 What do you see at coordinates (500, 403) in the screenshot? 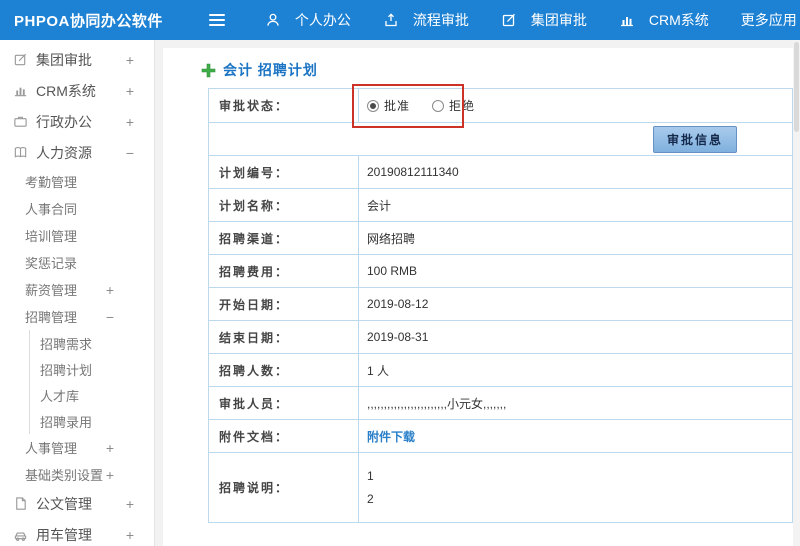
I see `form-row-approvers: 审批人员： ,,,,,,,,,,,,,,,,,,,,,,,,小元女,,,,,,,` at bounding box center [500, 403].